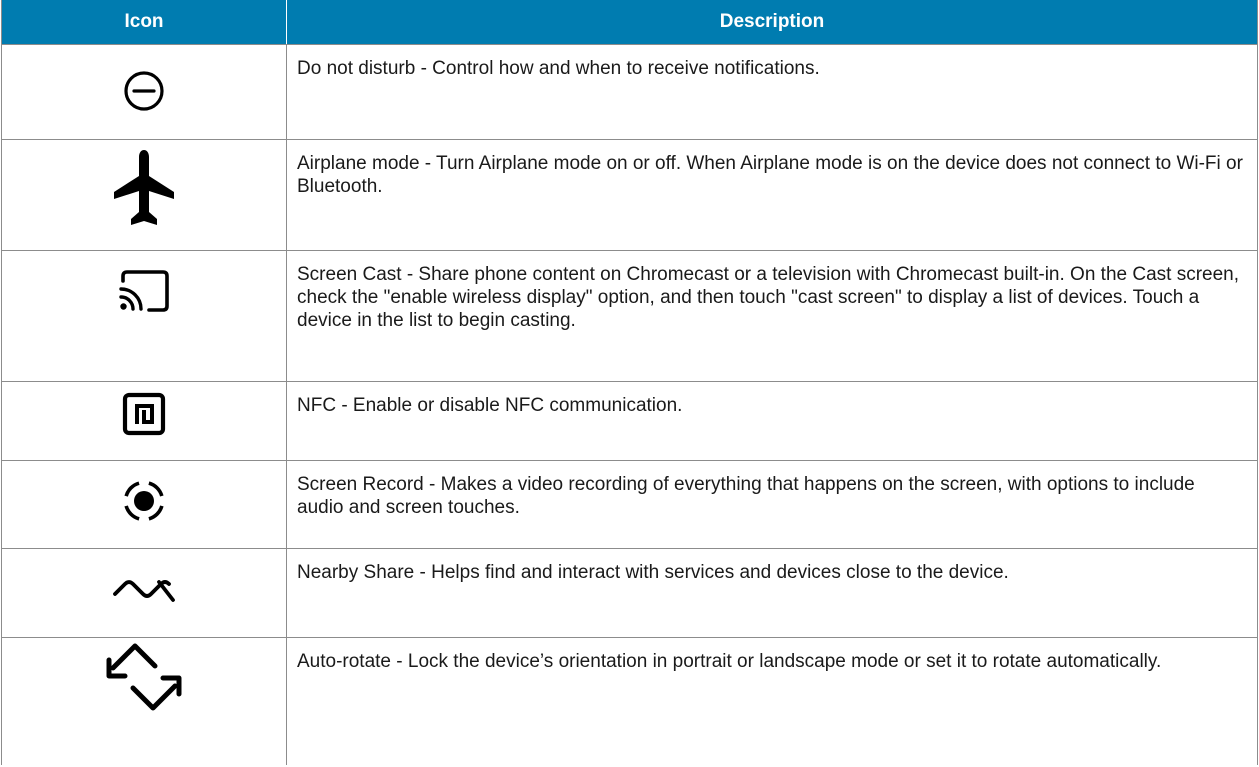 The image size is (1259, 767). I want to click on nearby-share-icon, so click(144, 590).